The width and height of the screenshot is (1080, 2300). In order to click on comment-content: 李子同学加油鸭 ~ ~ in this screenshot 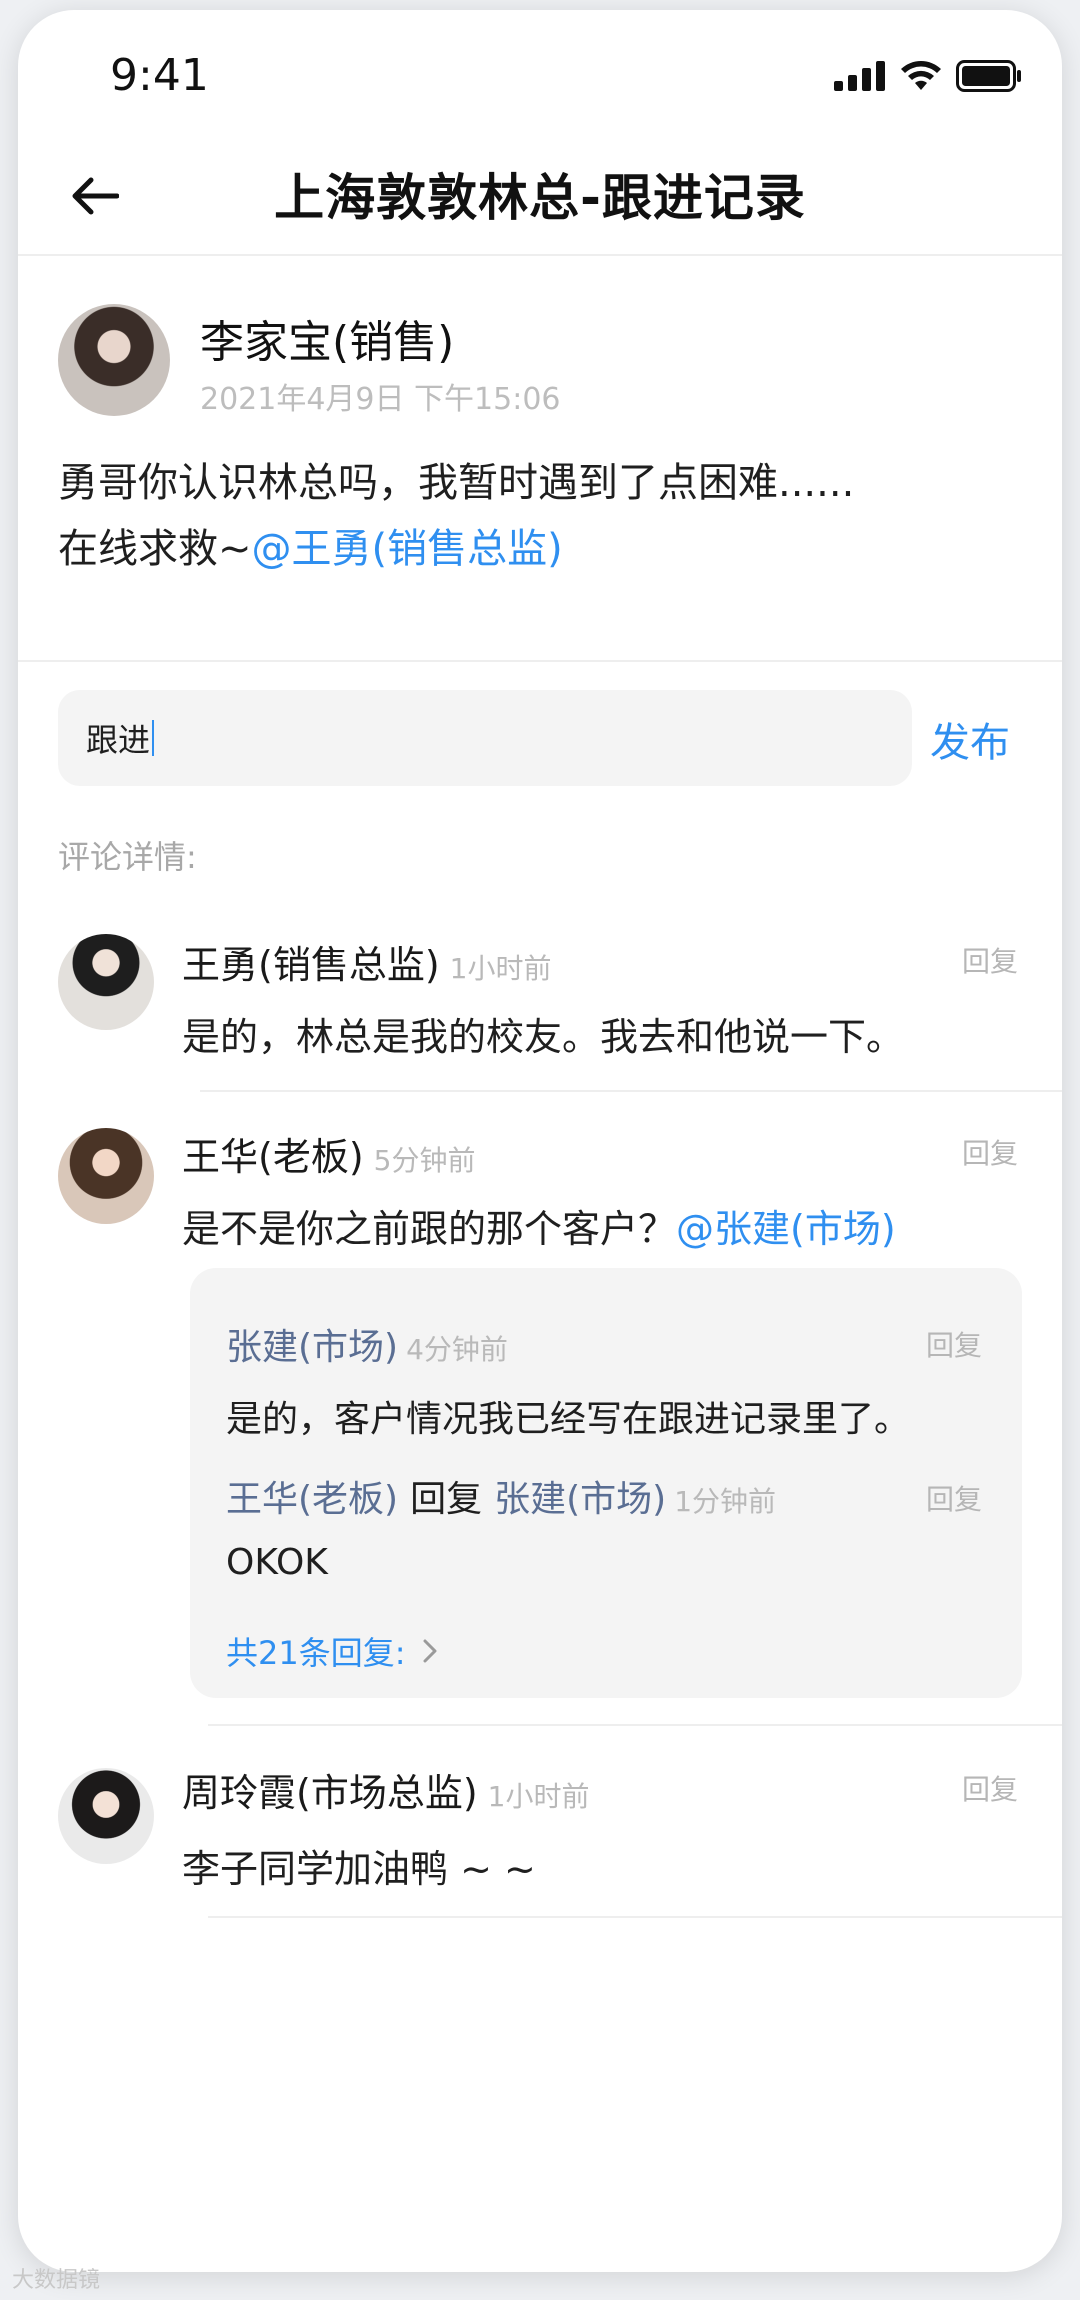, I will do `click(359, 1869)`.